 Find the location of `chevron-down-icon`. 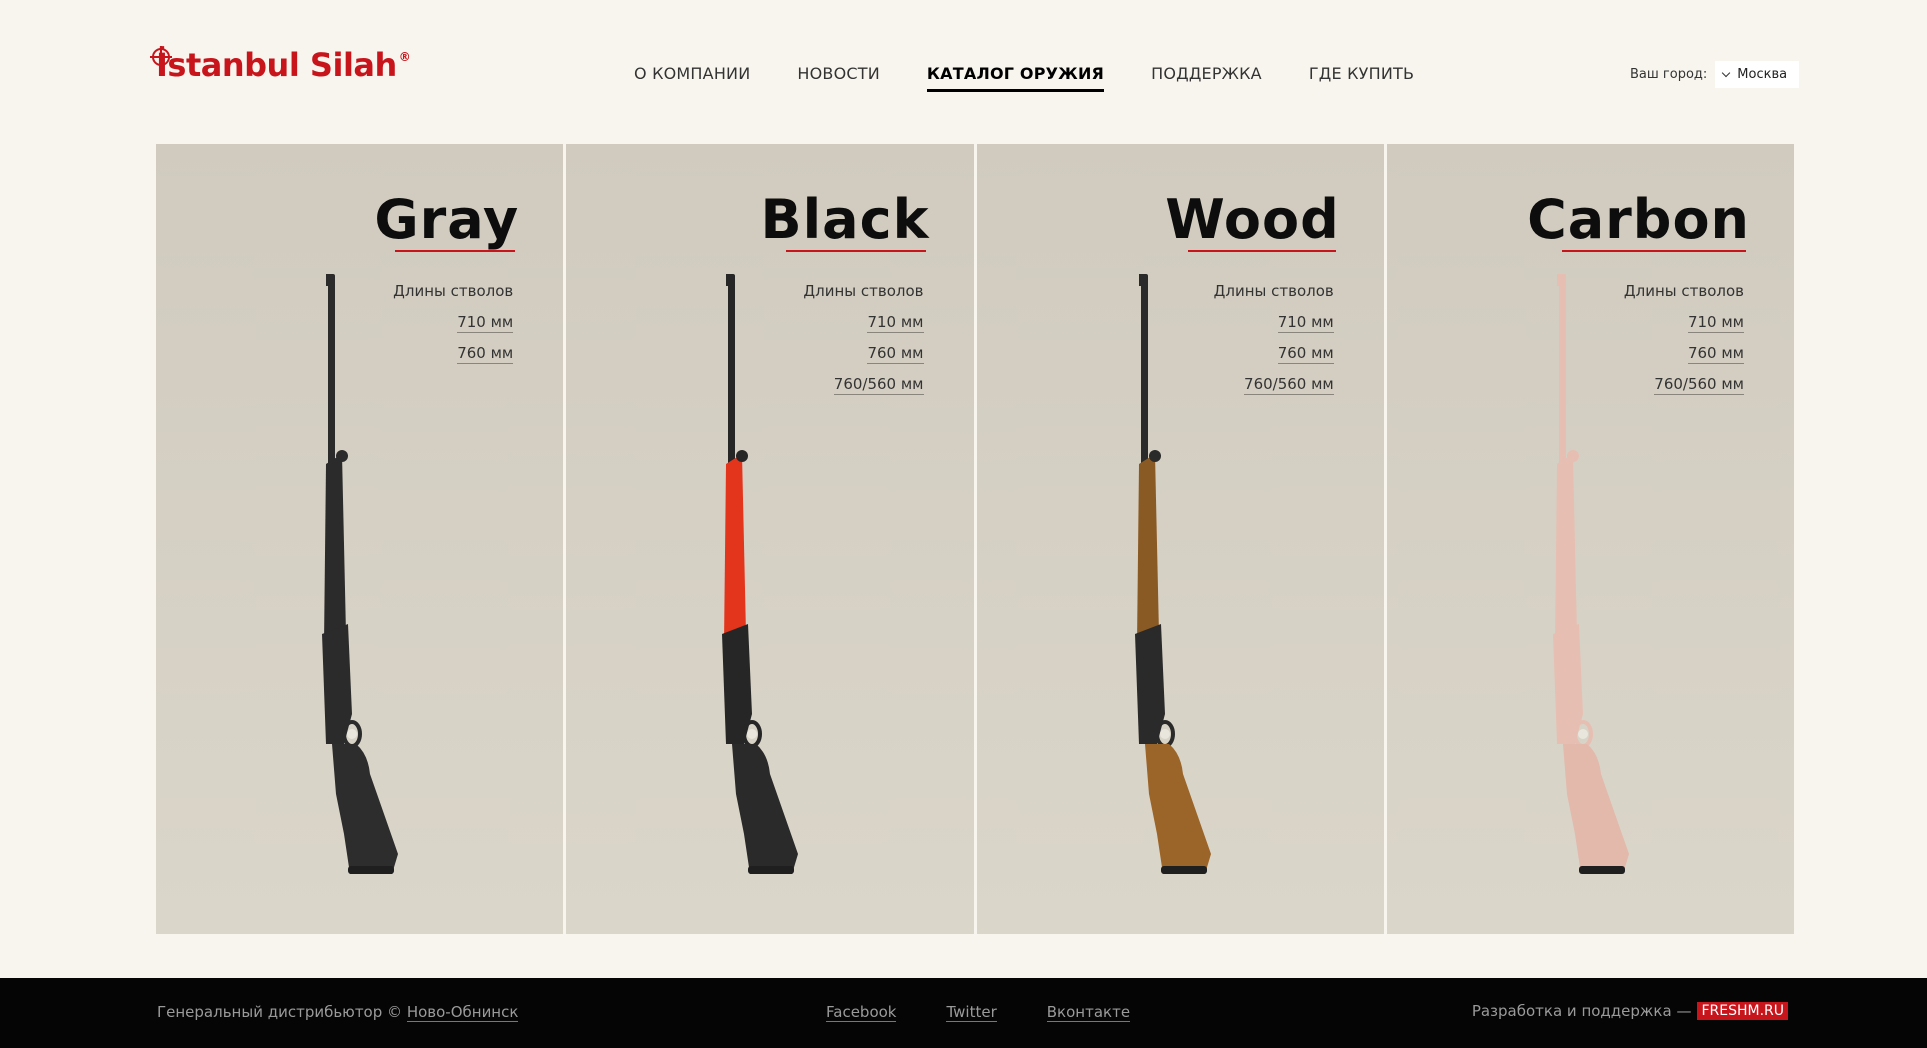

chevron-down-icon is located at coordinates (1726, 73).